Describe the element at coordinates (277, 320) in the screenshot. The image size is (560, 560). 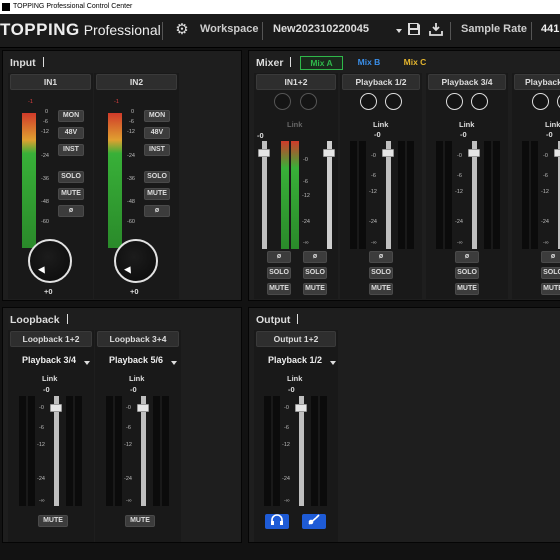
I see `output-panel-title: Output` at that location.